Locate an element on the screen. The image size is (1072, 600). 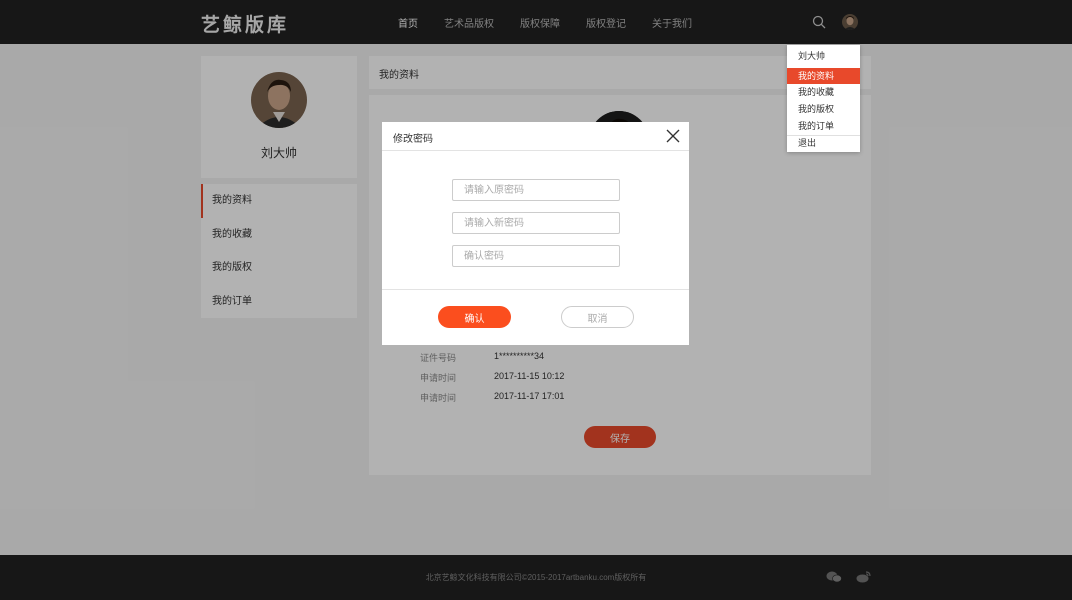
old-password-input is located at coordinates (536, 190).